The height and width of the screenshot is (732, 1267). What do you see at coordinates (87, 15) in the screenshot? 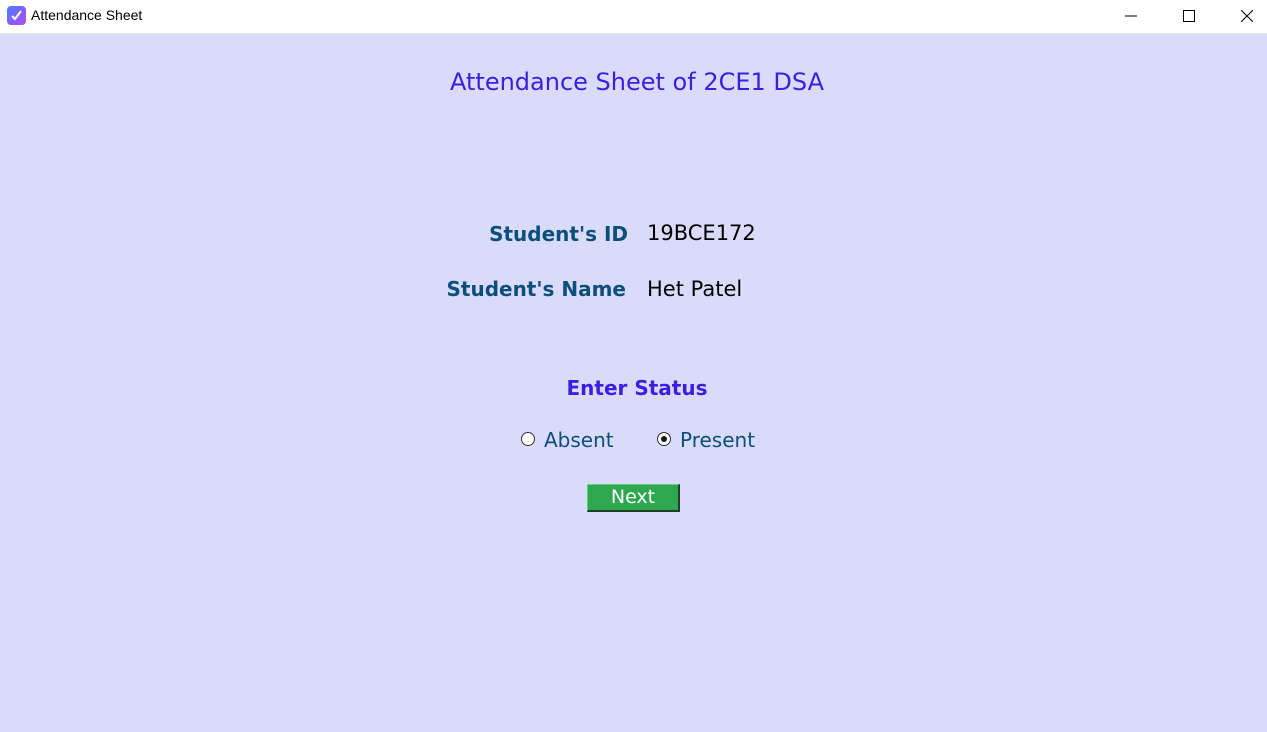
I see `window-title: Attendance Sheet` at bounding box center [87, 15].